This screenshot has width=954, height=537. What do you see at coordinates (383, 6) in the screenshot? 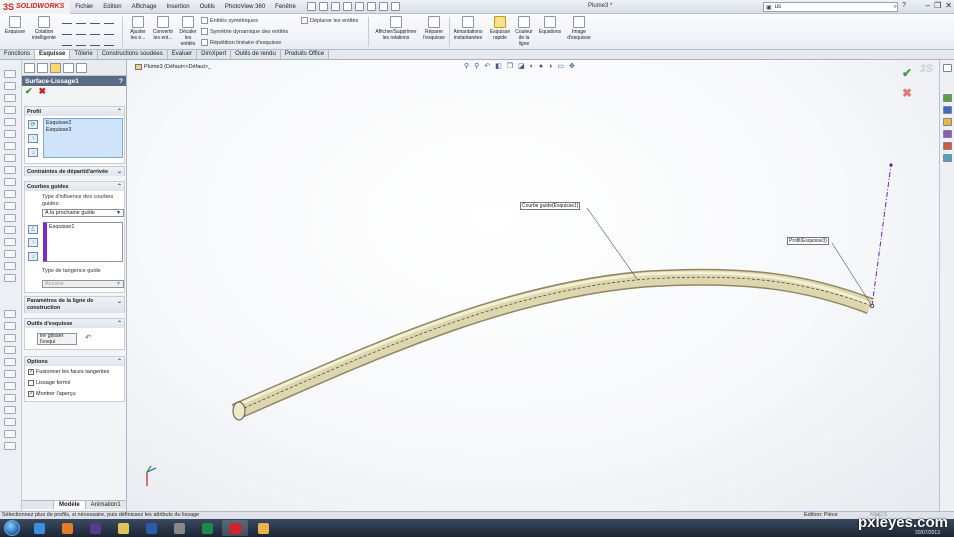
I see `rebuild-icon` at bounding box center [383, 6].